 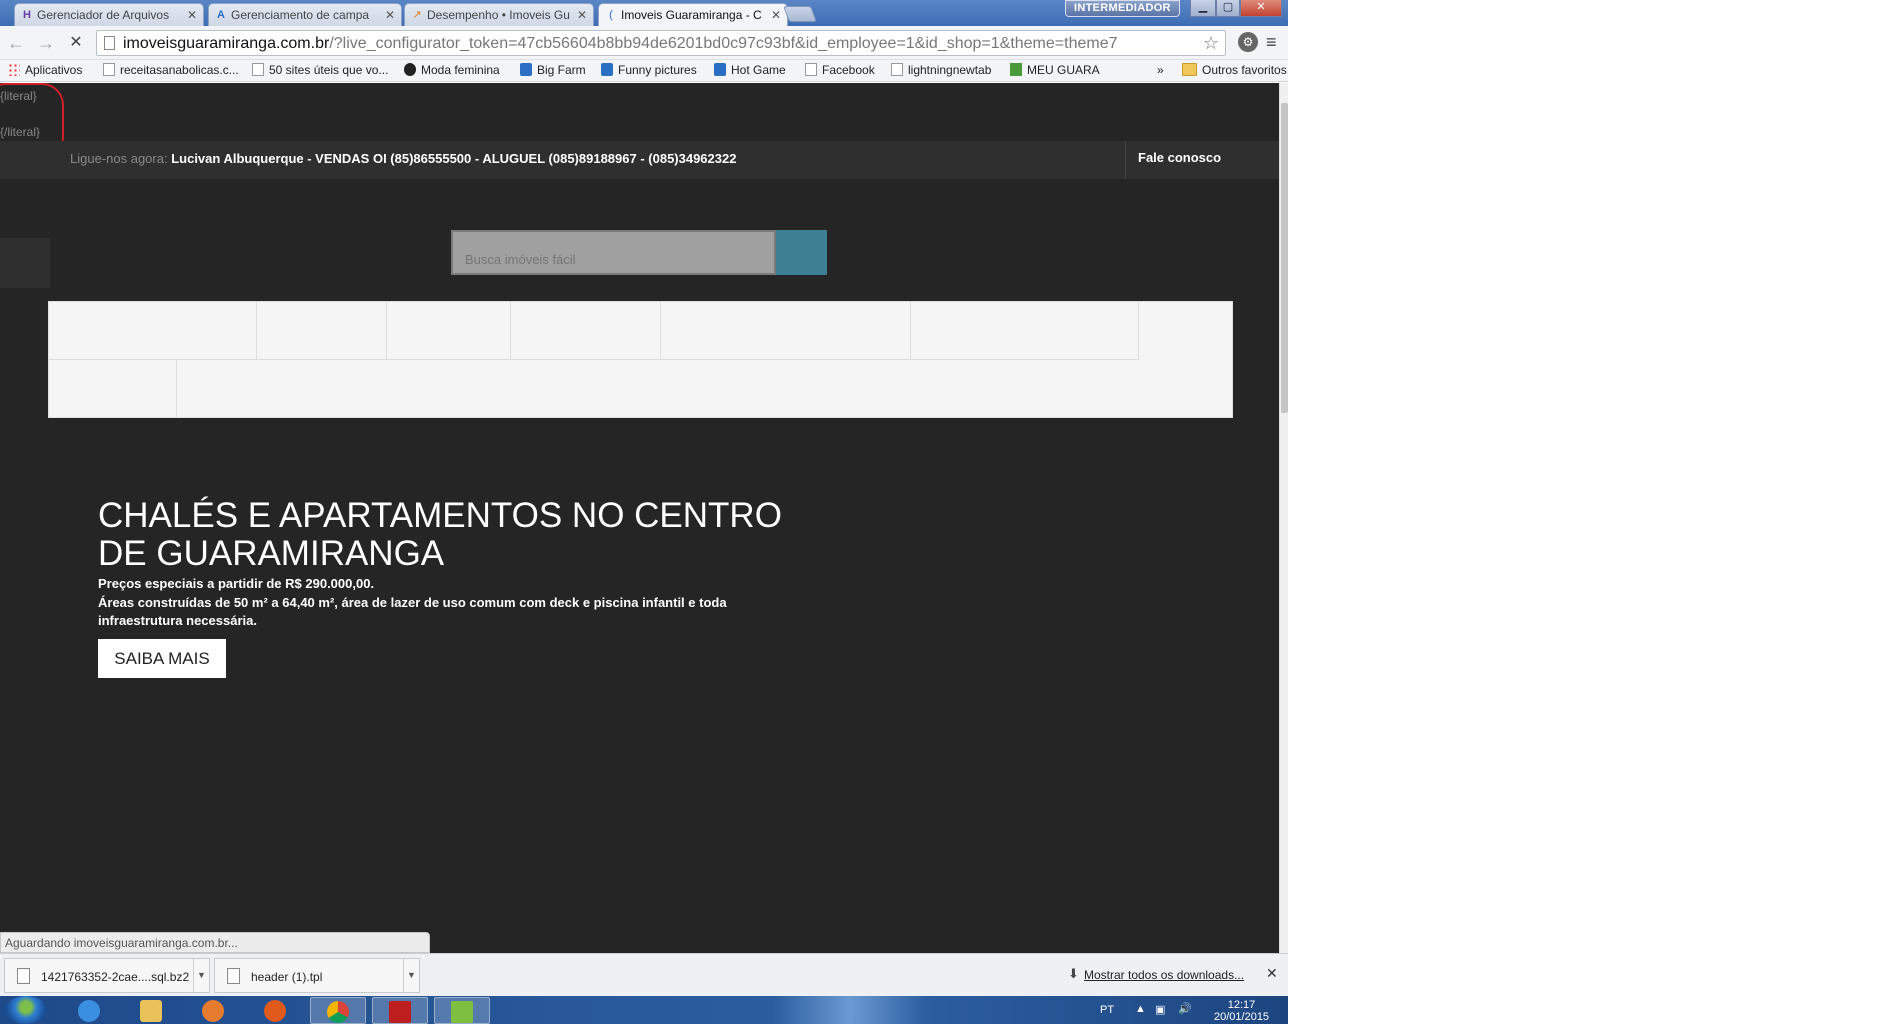 What do you see at coordinates (693, 15) in the screenshot?
I see `tab-imoveis-guaramiranga: ( Imoveis Guaramiranga - C ✕` at bounding box center [693, 15].